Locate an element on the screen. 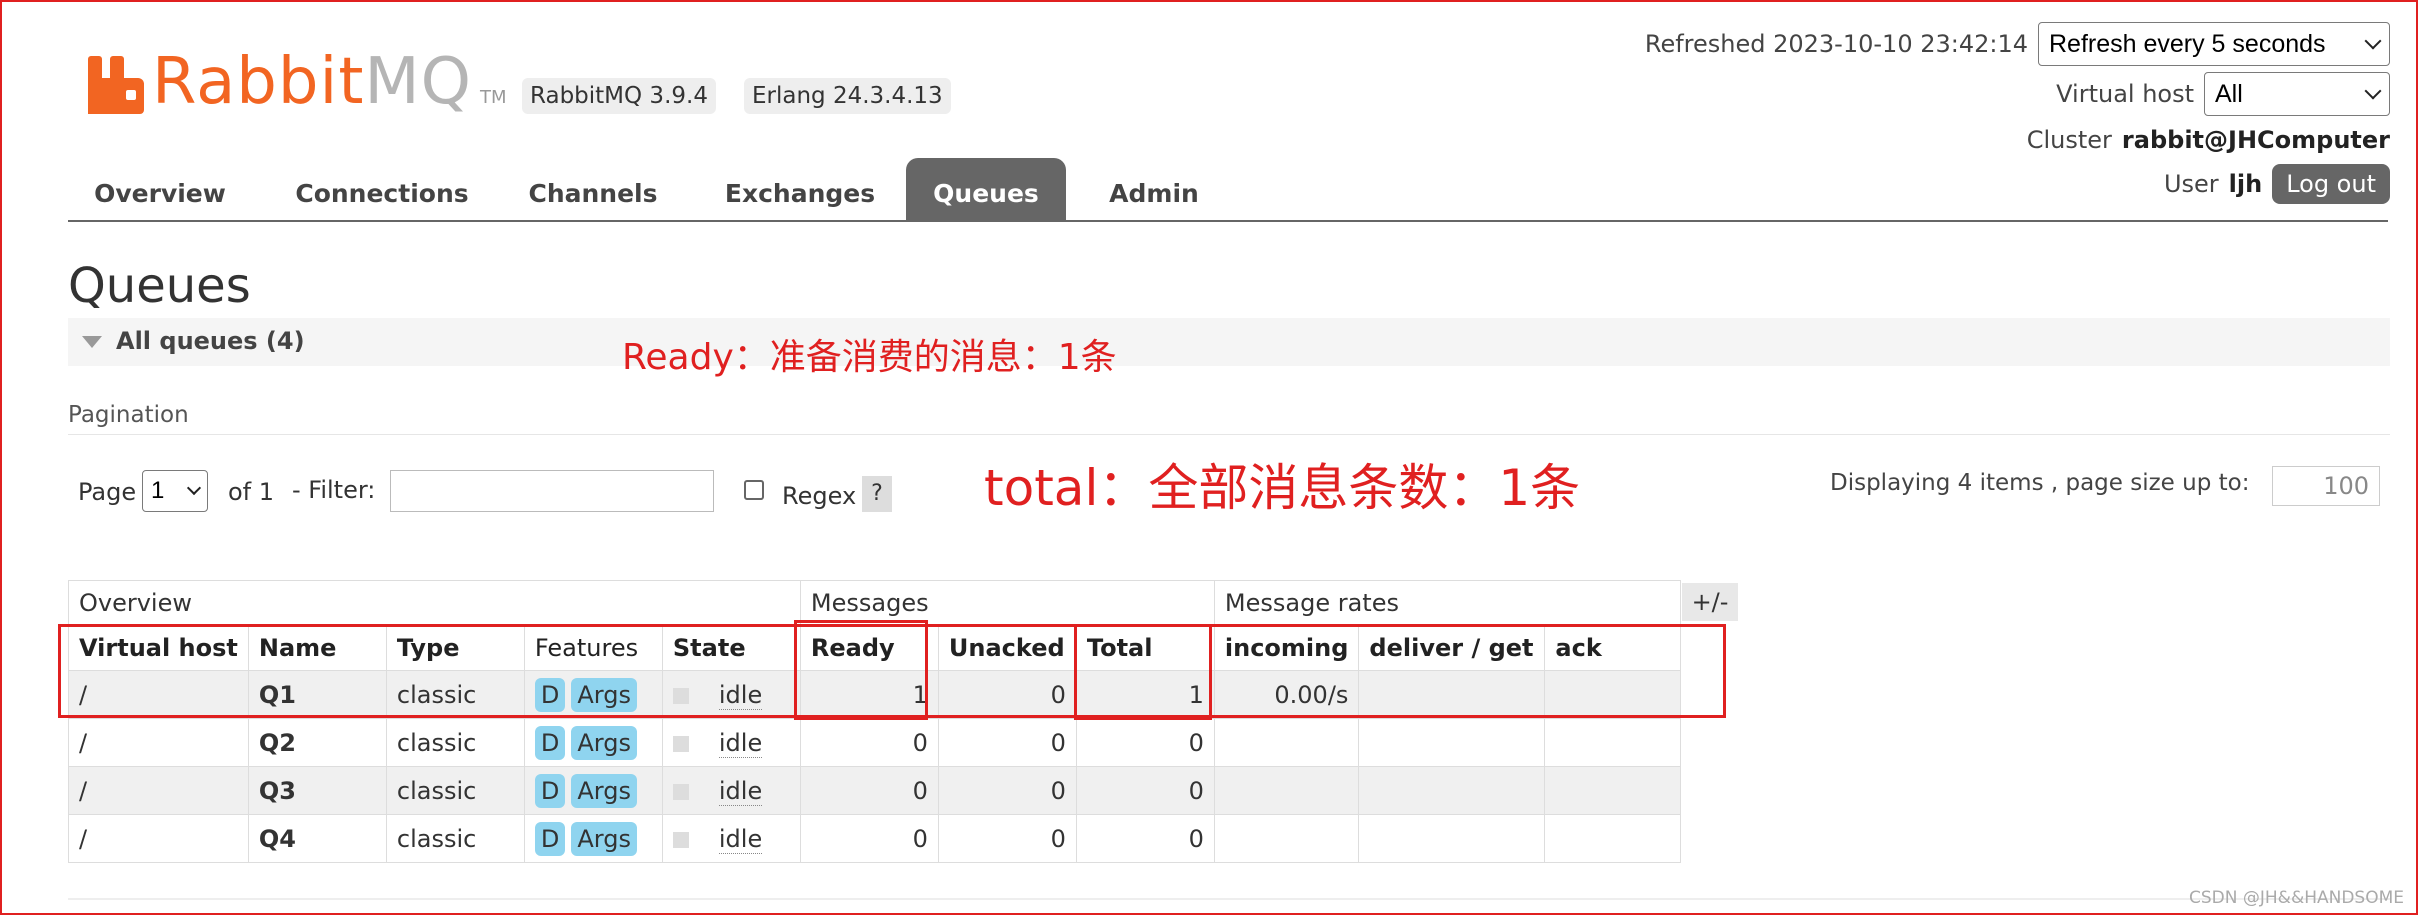 This screenshot has height=915, width=2418. total-annotation: total：全部消息条数：1条 is located at coordinates (1282, 488).